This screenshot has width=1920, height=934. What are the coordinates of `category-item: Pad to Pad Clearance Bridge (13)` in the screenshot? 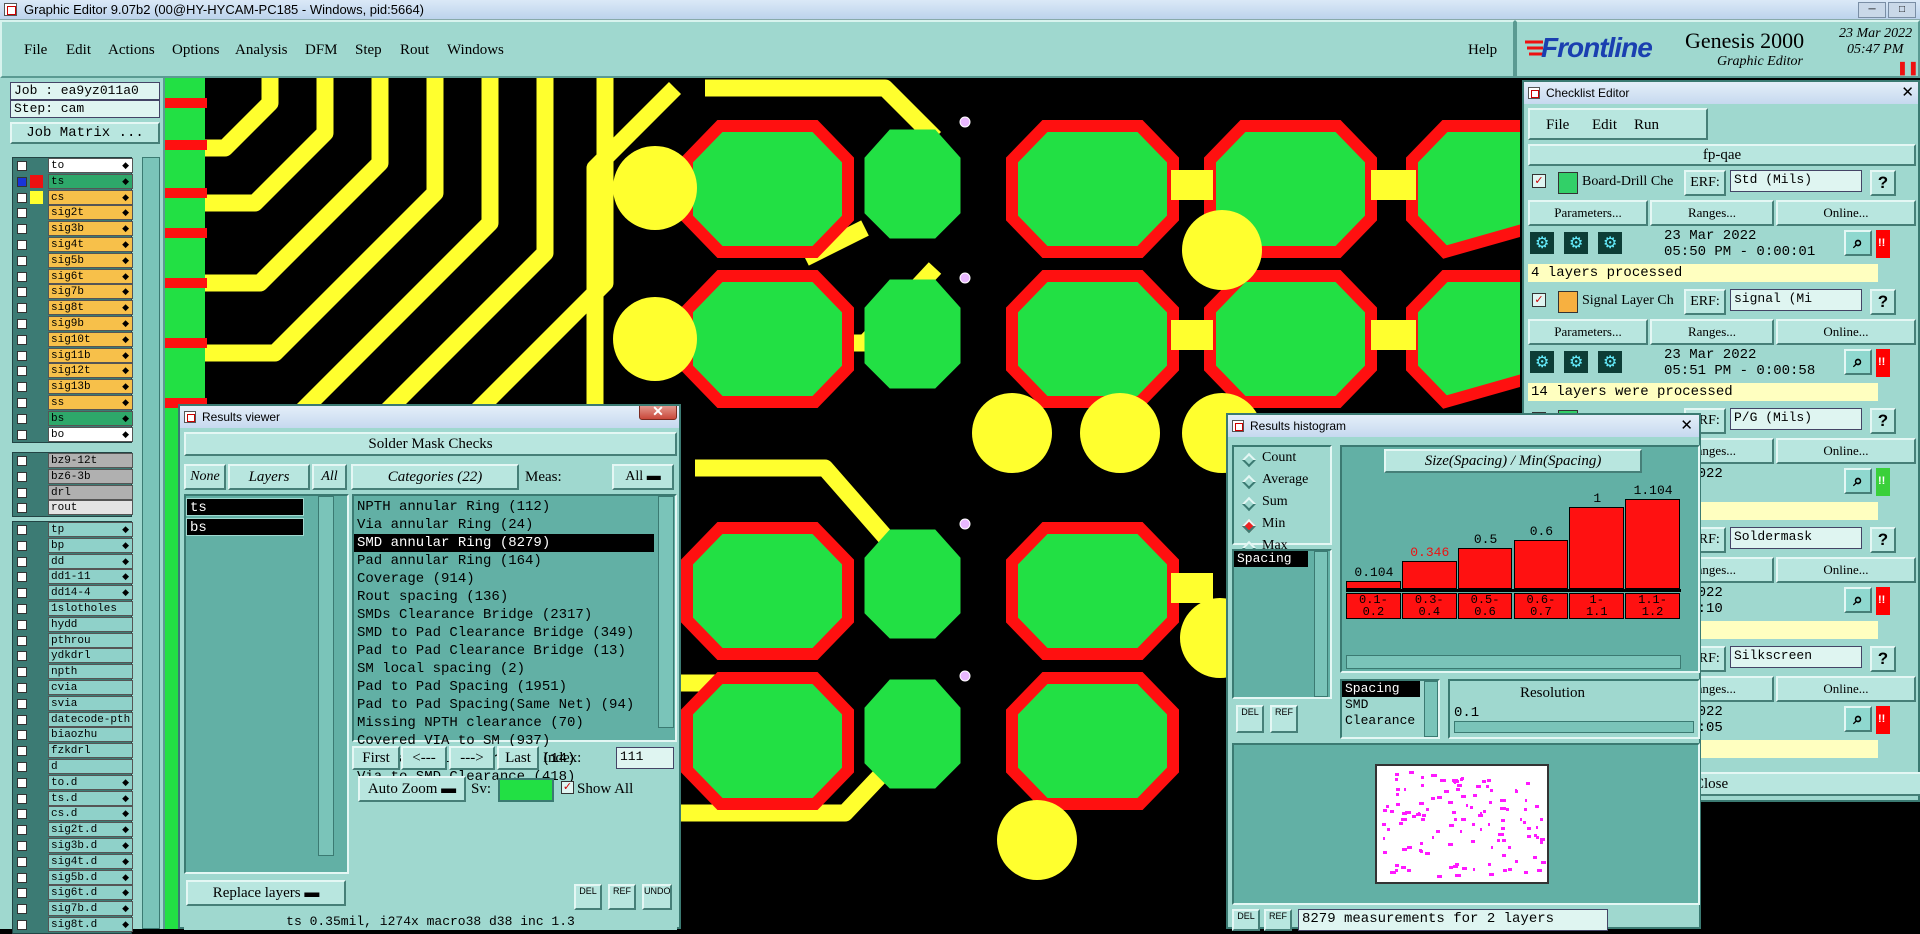 It's located at (504, 651).